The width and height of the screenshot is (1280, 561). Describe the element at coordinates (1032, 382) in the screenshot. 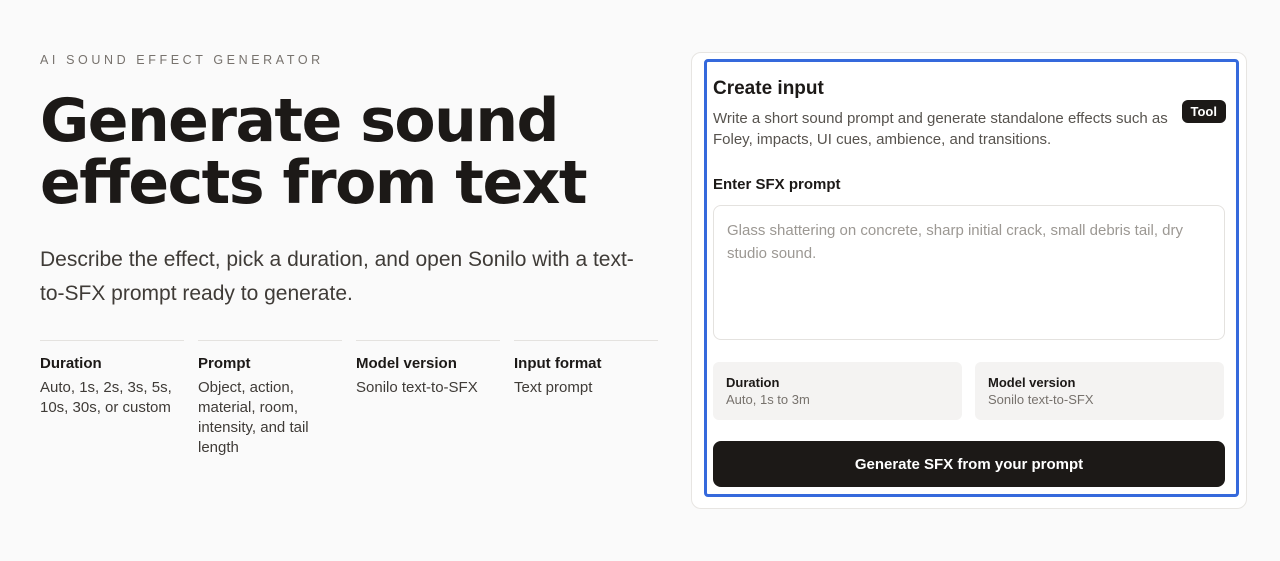

I see `model-version-title: Model version` at that location.